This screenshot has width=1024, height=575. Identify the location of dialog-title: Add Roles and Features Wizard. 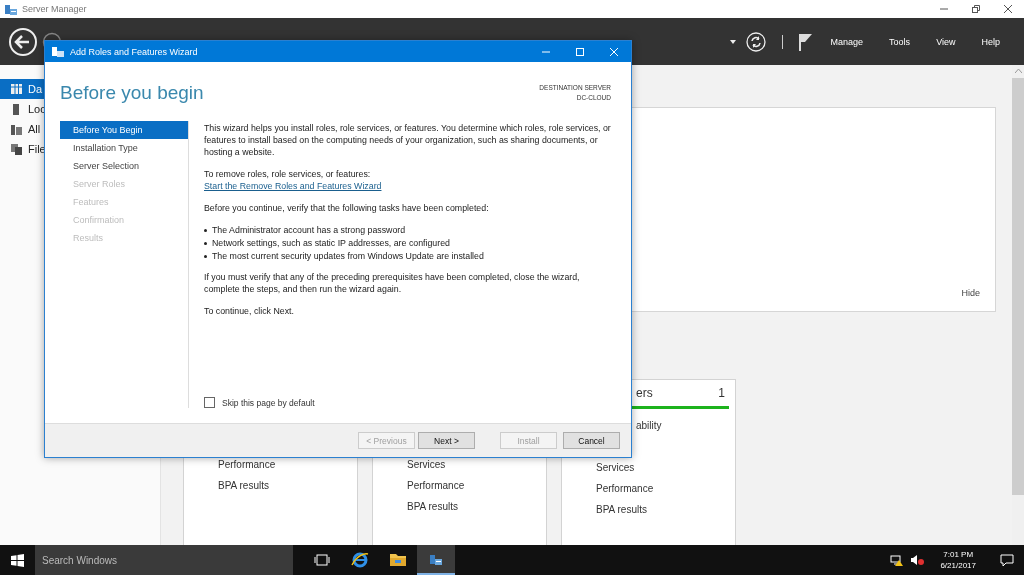
(134, 51).